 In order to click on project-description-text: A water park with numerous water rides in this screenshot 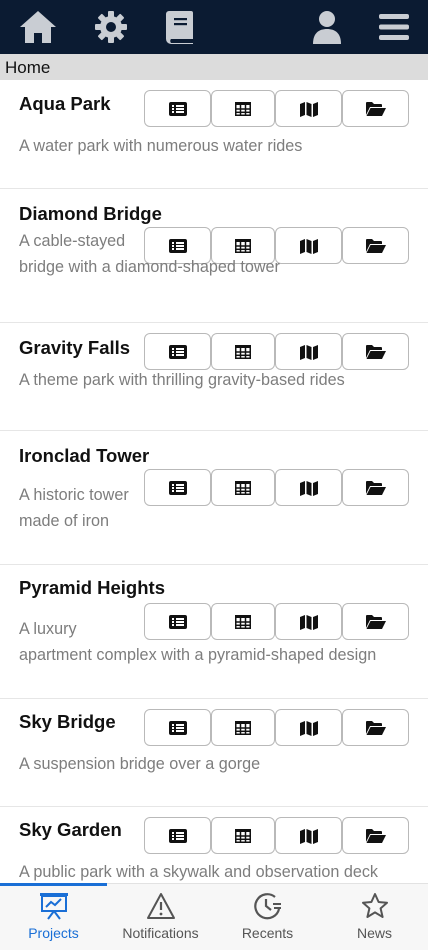, I will do `click(161, 146)`.